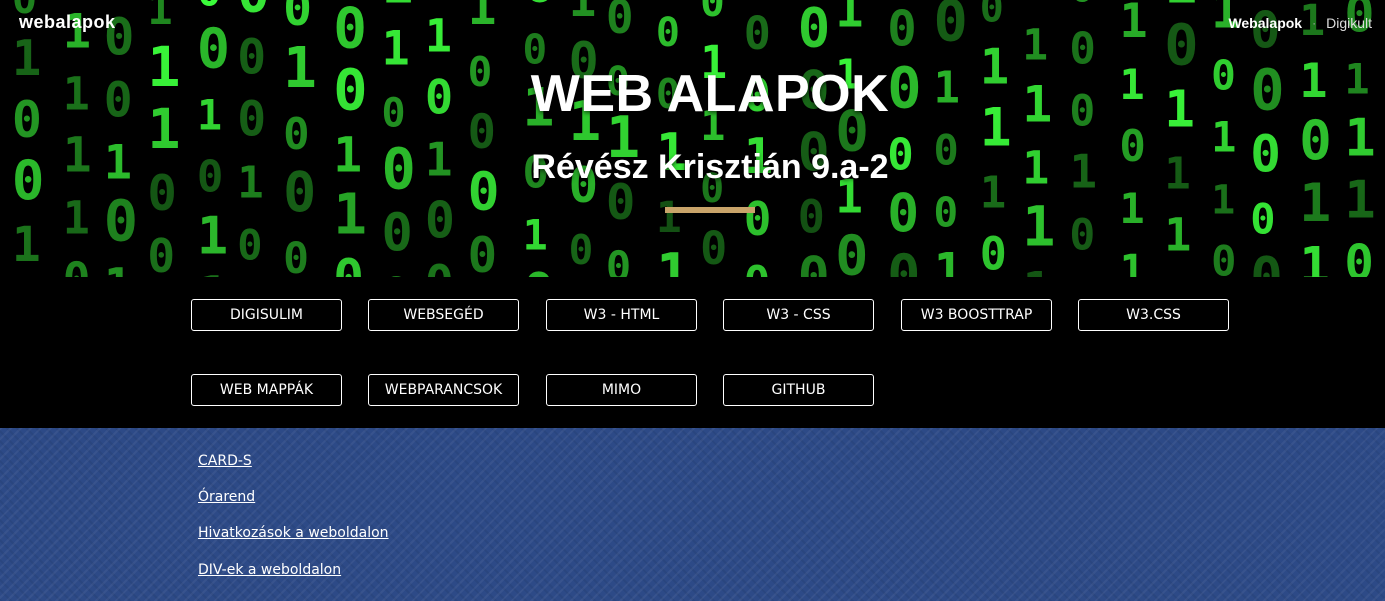 This screenshot has width=1385, height=601. I want to click on link-div-ek: DIV-ek a weboldalon, so click(269, 570).